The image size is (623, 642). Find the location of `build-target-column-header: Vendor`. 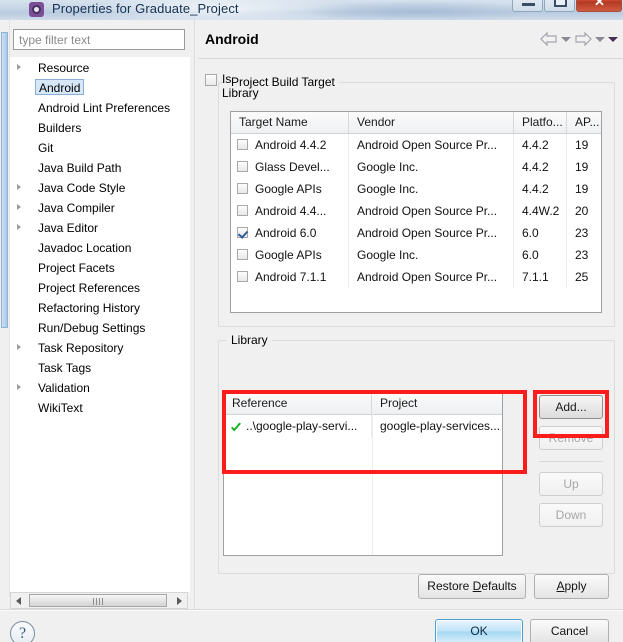

build-target-column-header: Vendor is located at coordinates (431, 122).